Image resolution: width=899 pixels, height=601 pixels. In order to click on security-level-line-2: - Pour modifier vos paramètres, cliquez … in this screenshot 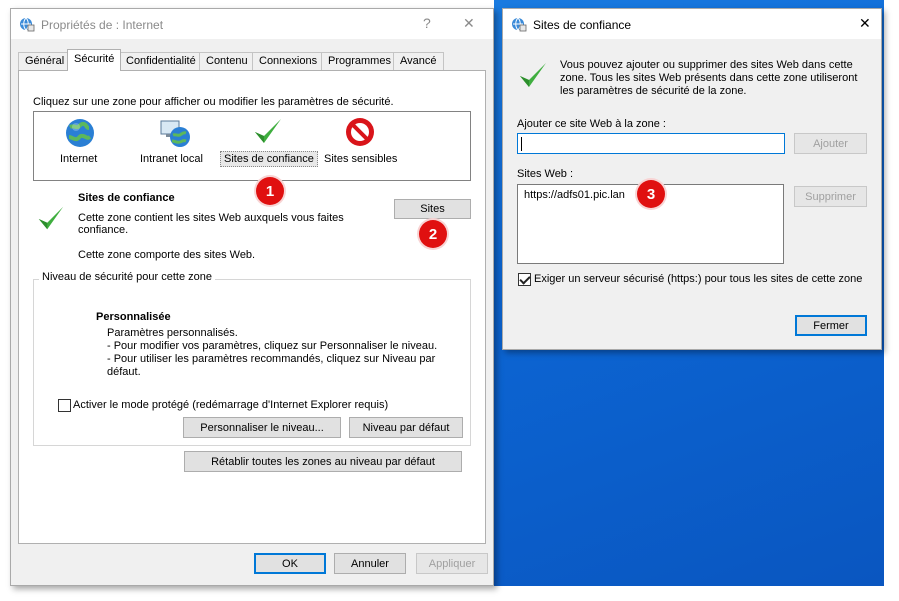, I will do `click(272, 346)`.